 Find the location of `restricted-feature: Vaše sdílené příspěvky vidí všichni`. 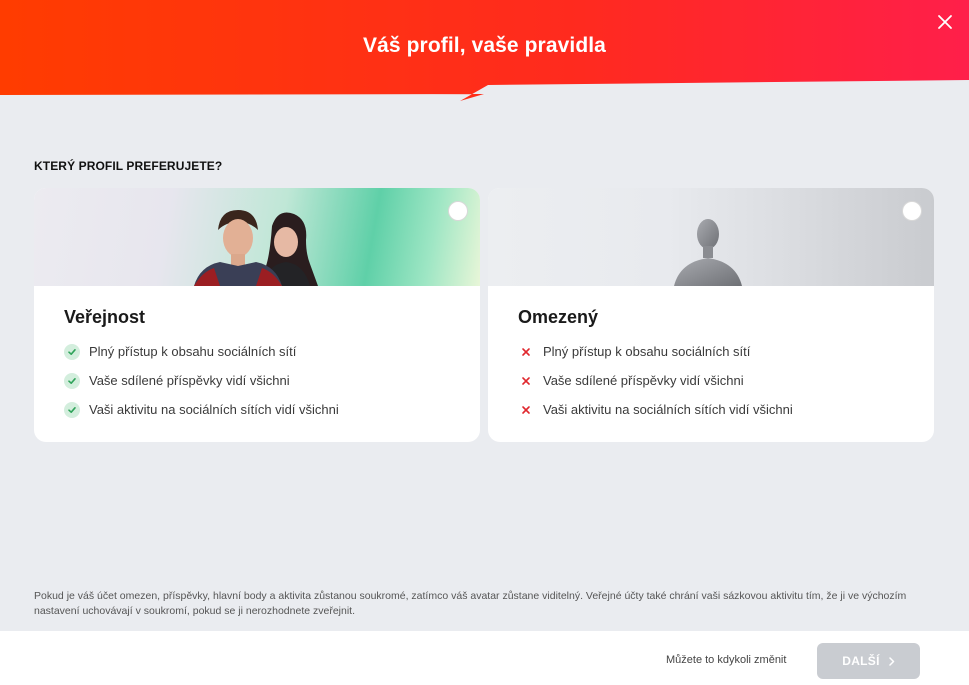

restricted-feature: Vaše sdílené příspěvky vidí všichni is located at coordinates (655, 380).